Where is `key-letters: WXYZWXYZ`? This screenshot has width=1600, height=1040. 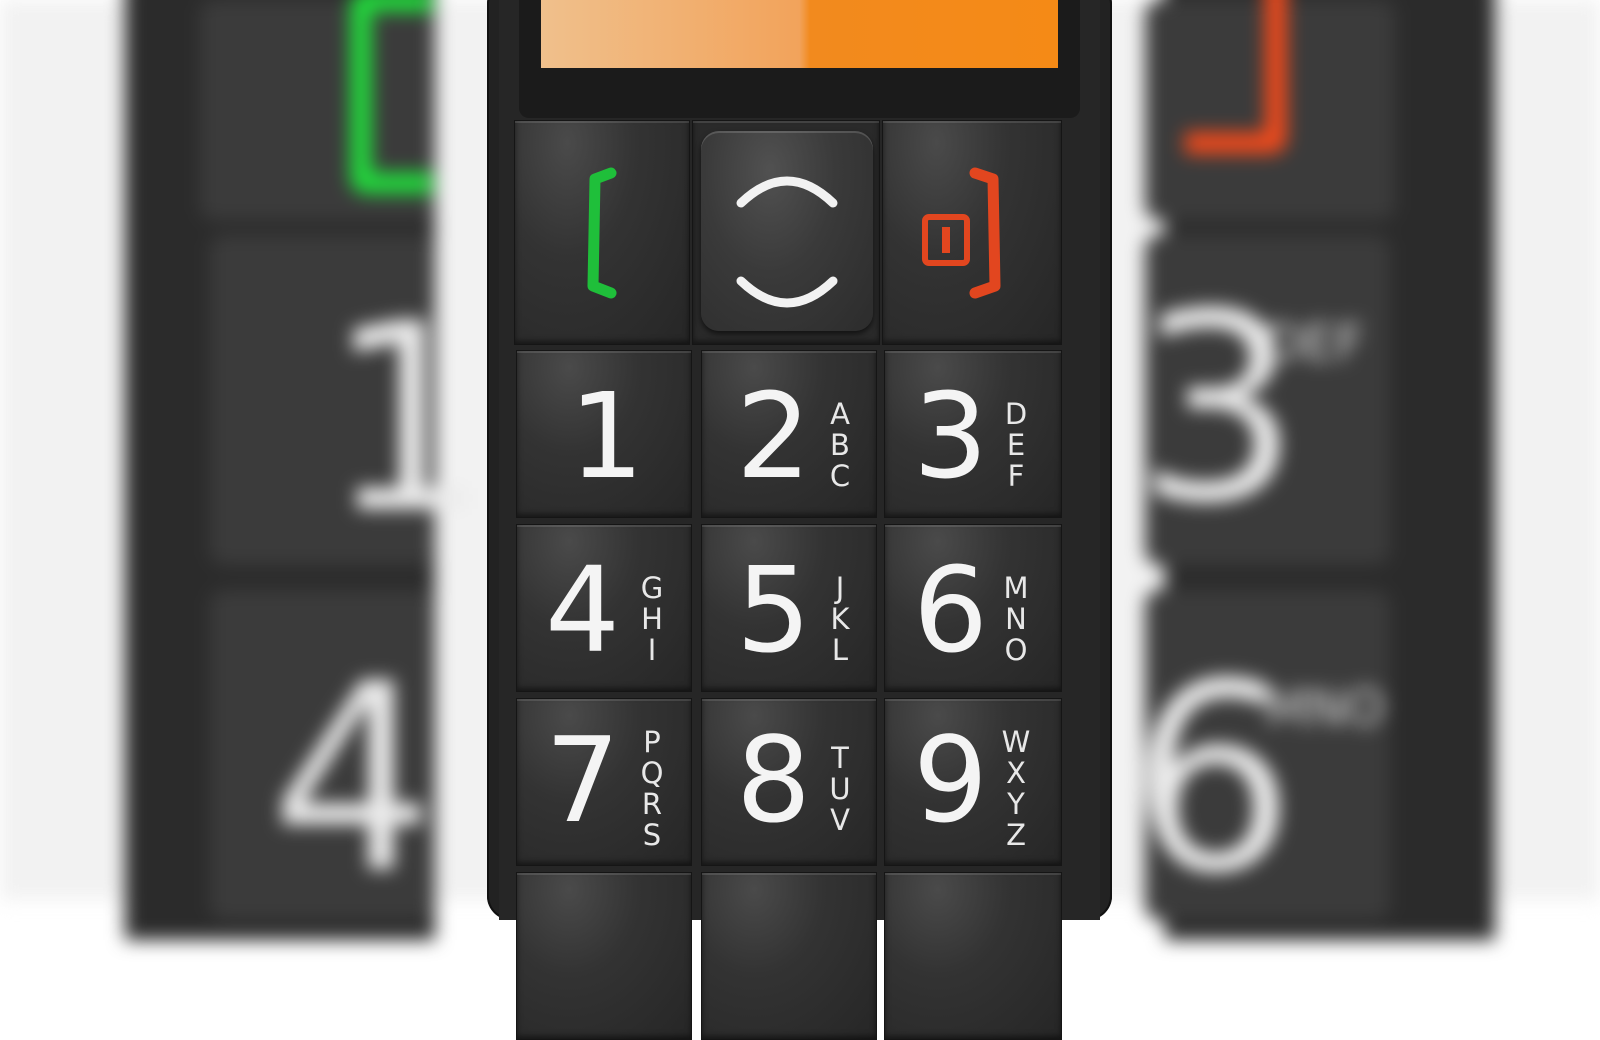
key-letters: WXYZWXYZ is located at coordinates (1016, 789).